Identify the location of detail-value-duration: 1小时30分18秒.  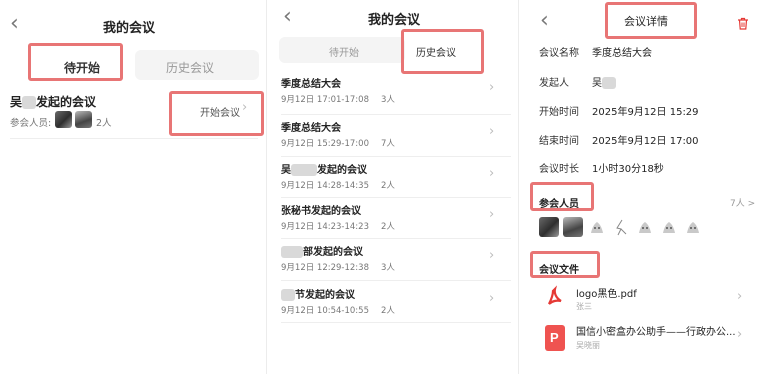
(628, 169).